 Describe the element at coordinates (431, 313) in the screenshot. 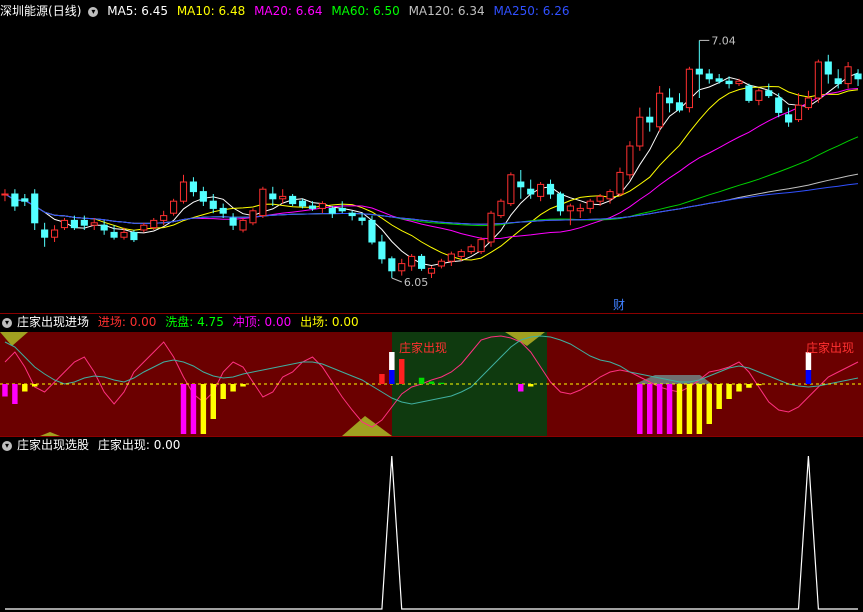

I see `panel-divider` at that location.